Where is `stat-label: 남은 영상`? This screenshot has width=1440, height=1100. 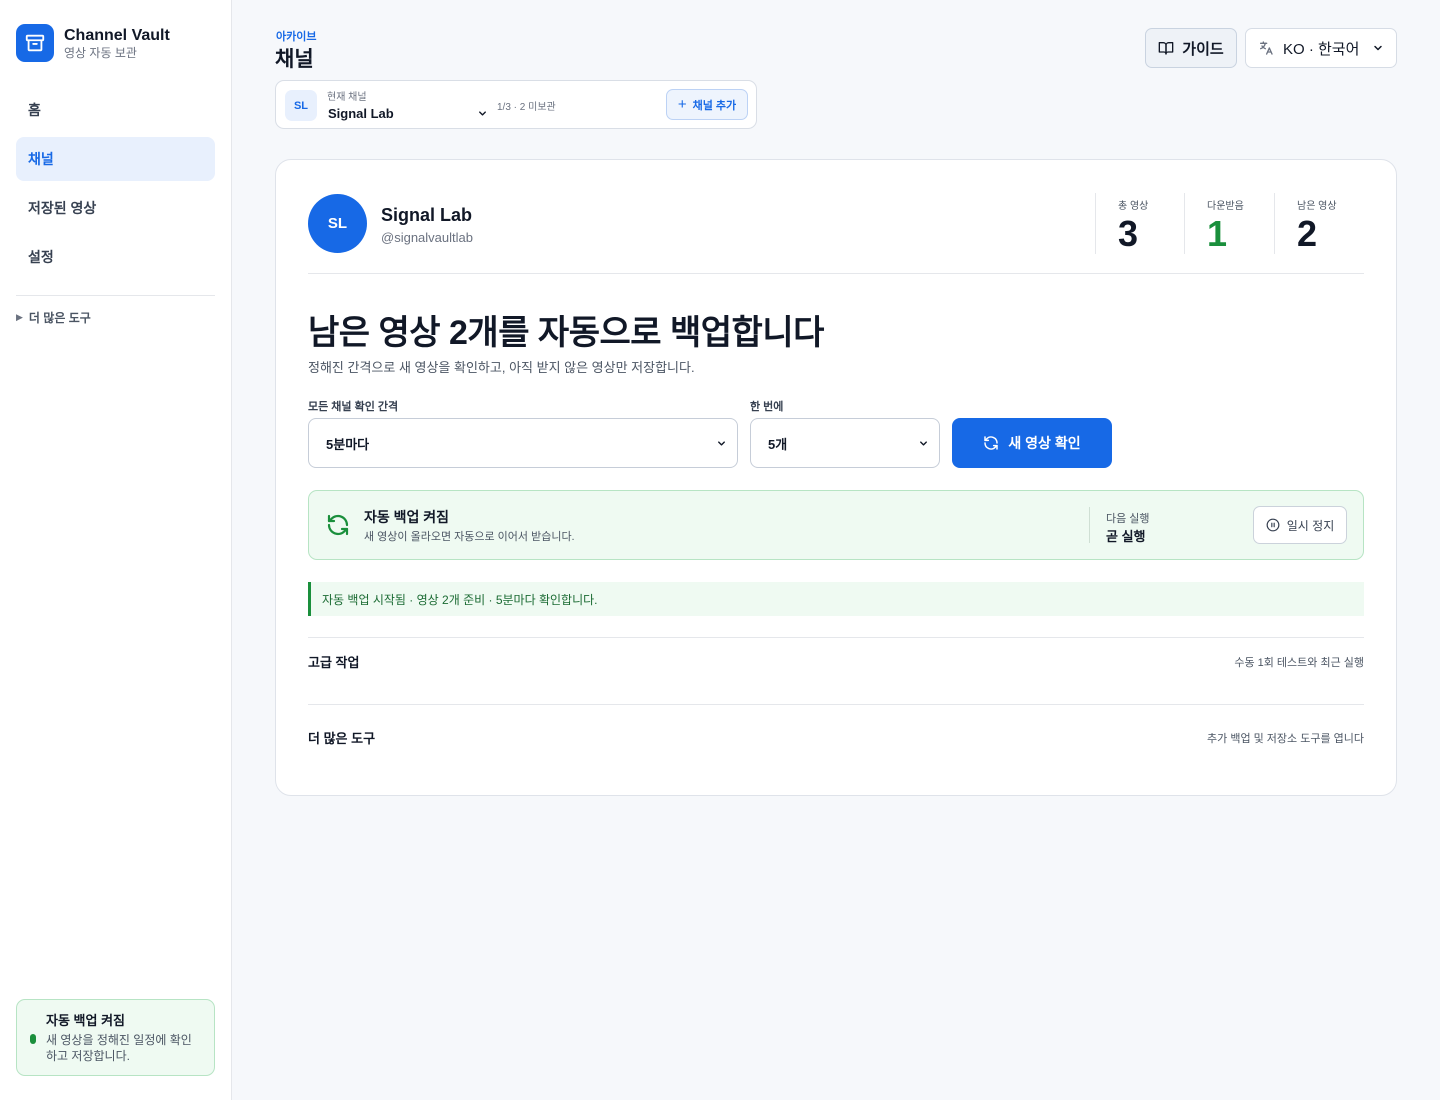
stat-label: 남은 영상 is located at coordinates (1317, 206).